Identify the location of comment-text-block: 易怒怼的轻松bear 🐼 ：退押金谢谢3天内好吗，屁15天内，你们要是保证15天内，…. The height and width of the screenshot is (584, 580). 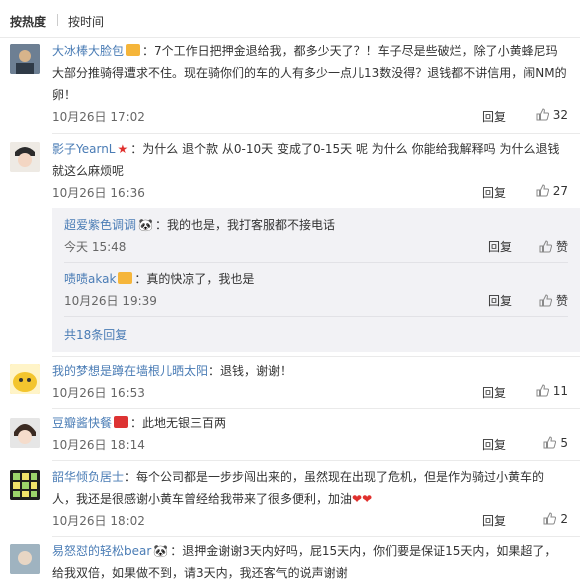
(310, 562).